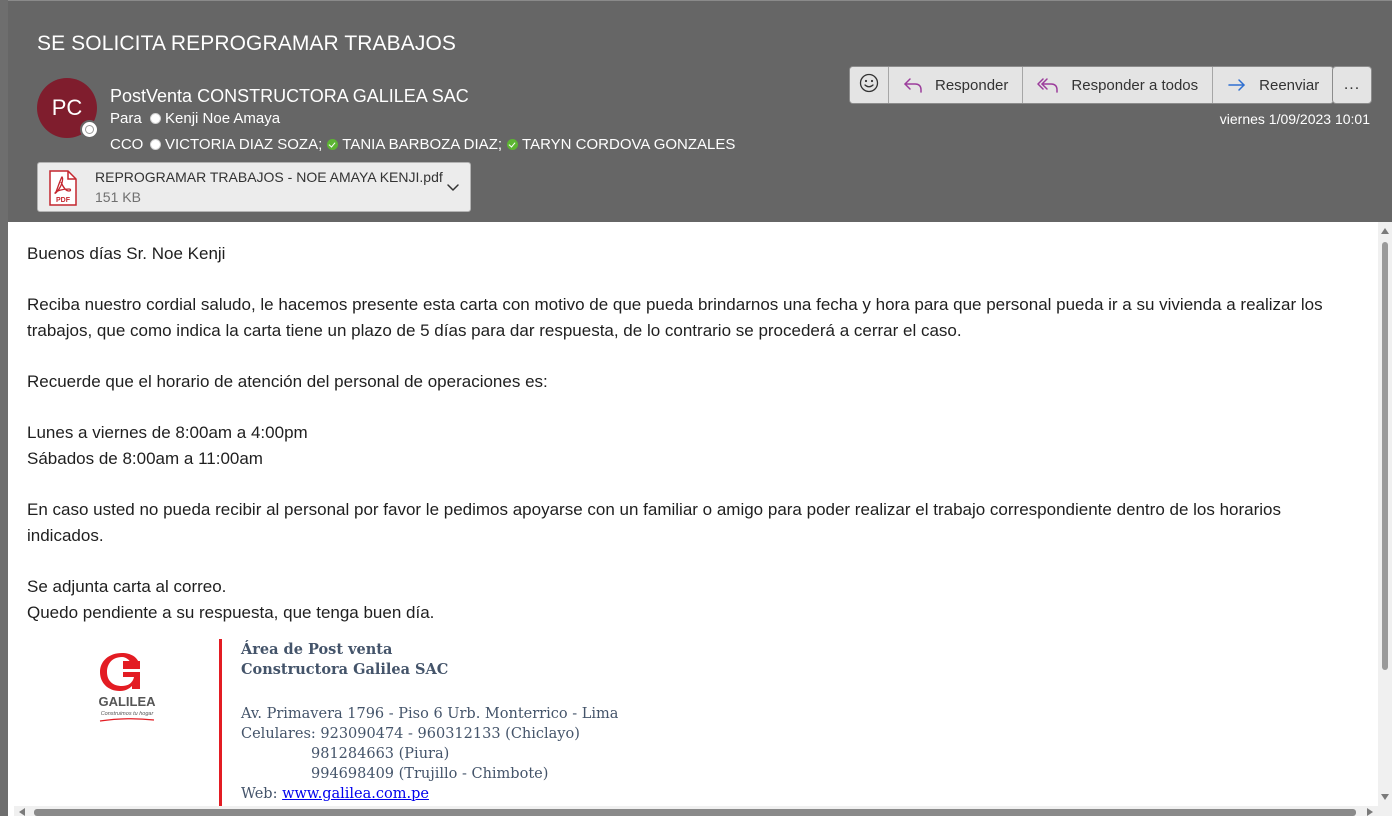  Describe the element at coordinates (380, 754) in the screenshot. I see `signature-phone-piura: 981284663 (Piura)` at that location.